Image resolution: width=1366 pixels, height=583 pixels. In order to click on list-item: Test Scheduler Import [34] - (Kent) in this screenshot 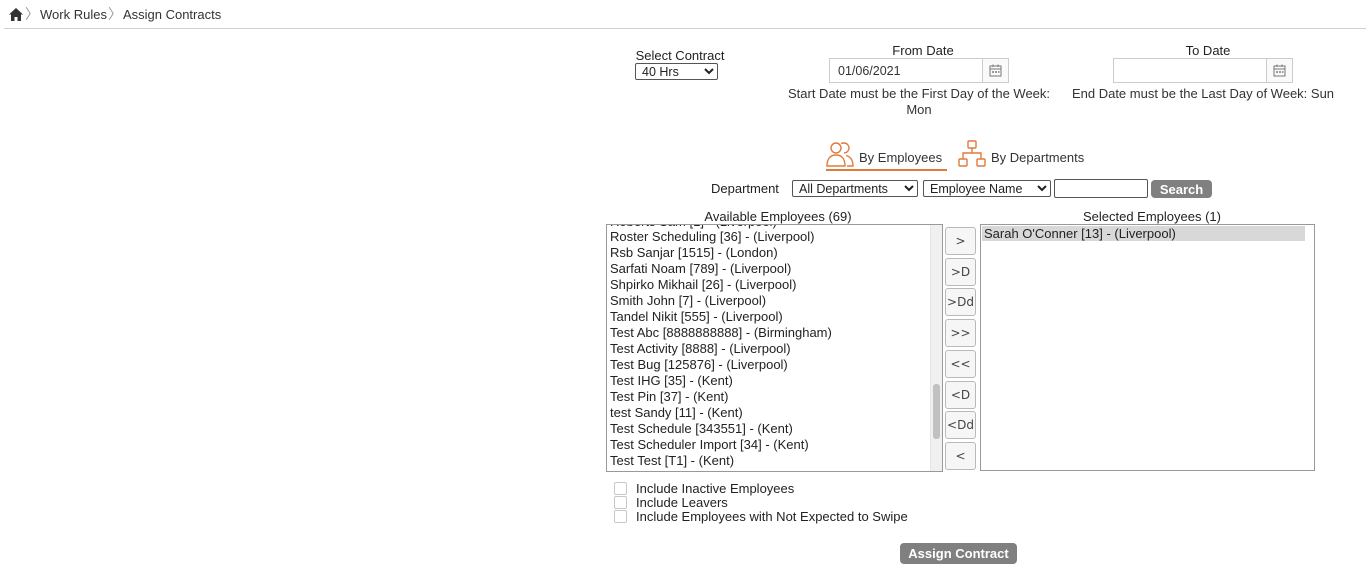, I will do `click(709, 445)`.